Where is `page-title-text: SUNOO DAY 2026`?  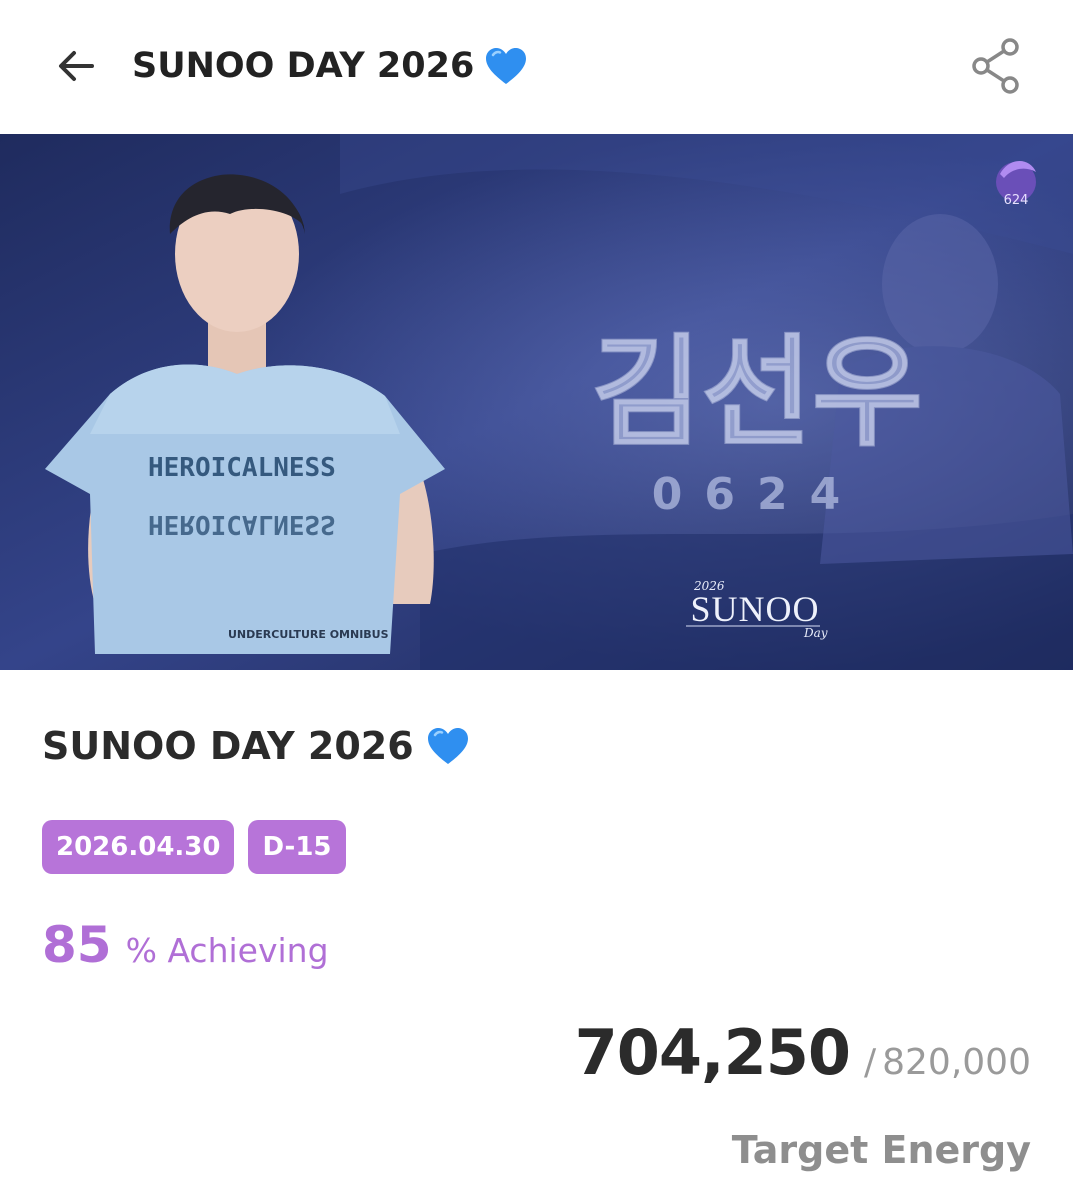 page-title-text: SUNOO DAY 2026 is located at coordinates (303, 66).